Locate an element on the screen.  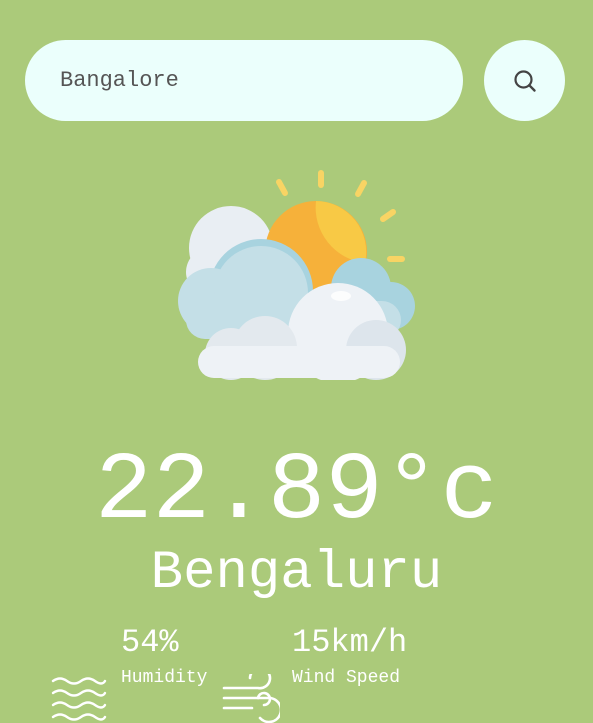
wind-speed-value: 15km/h is located at coordinates (350, 642).